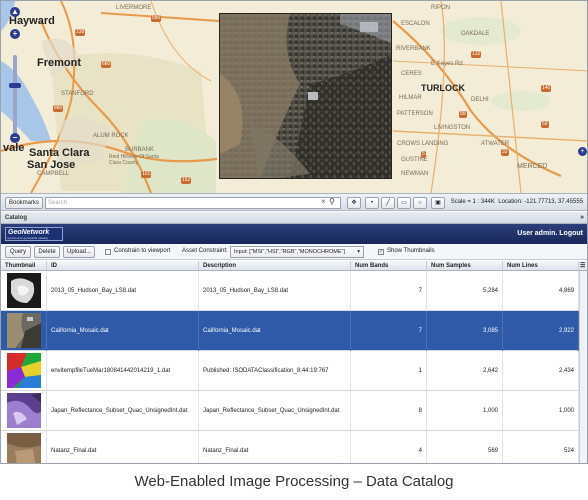 Image resolution: width=588 pixels, height=500 pixels. What do you see at coordinates (541, 266) in the screenshot?
I see `column-header-num-lines: Num Lines` at bounding box center [541, 266].